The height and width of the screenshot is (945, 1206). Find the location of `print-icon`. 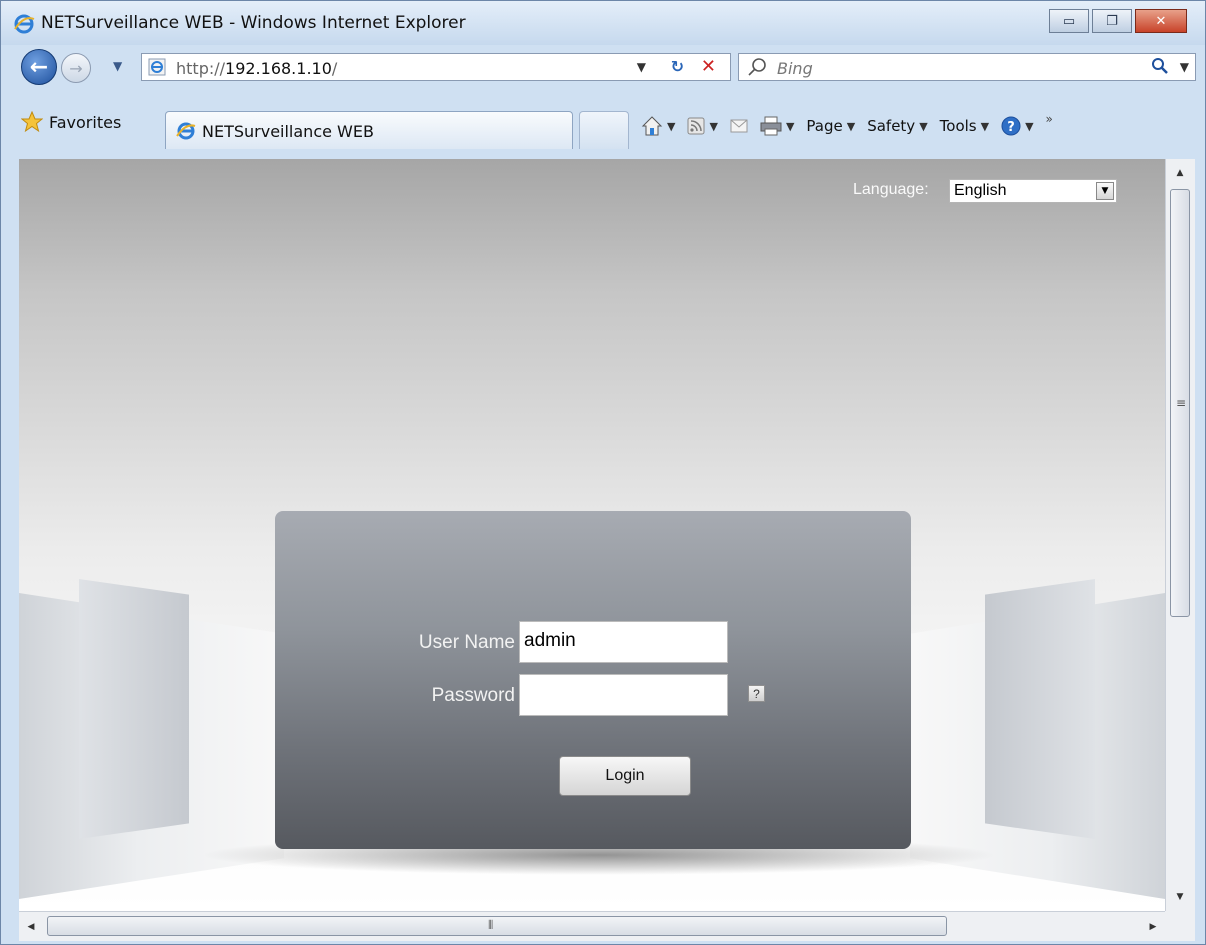

print-icon is located at coordinates (771, 126).